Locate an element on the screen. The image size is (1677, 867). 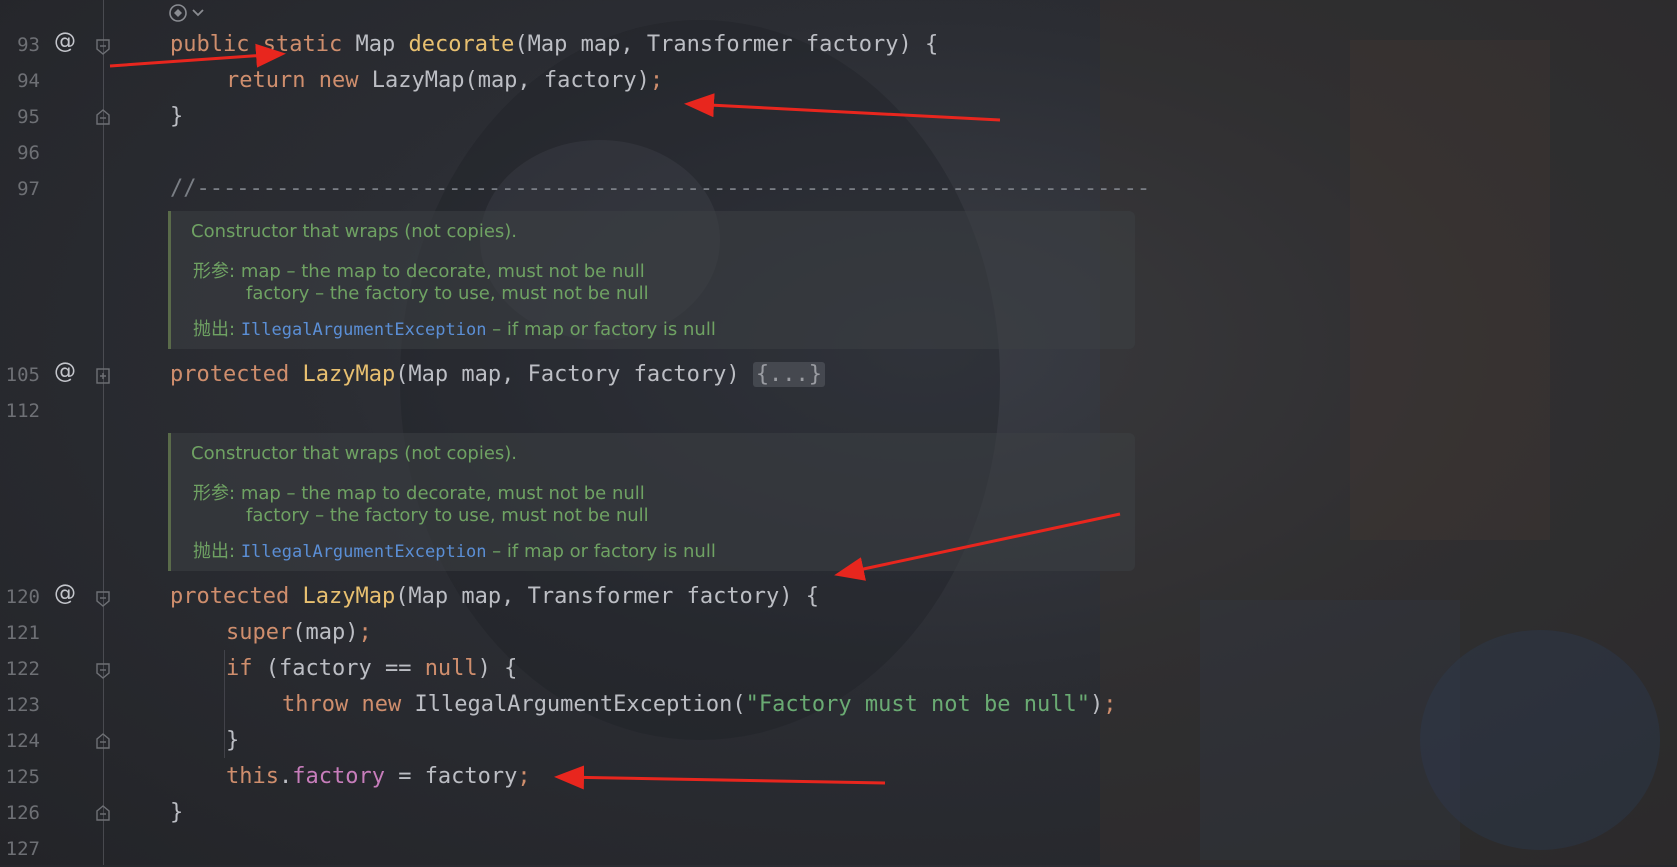
line-number: 105 is located at coordinates (20, 375).